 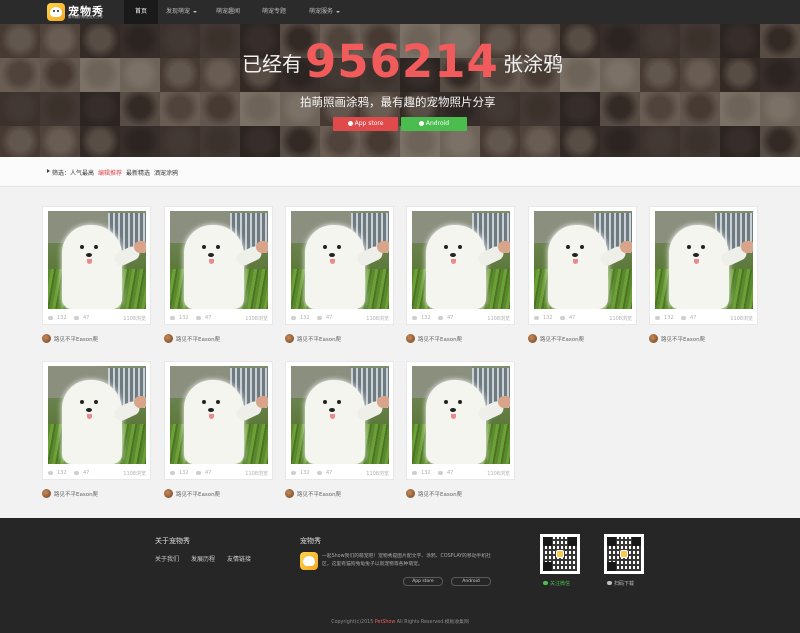 I want to click on nav-item-topics: 萌宠专题, so click(x=274, y=12).